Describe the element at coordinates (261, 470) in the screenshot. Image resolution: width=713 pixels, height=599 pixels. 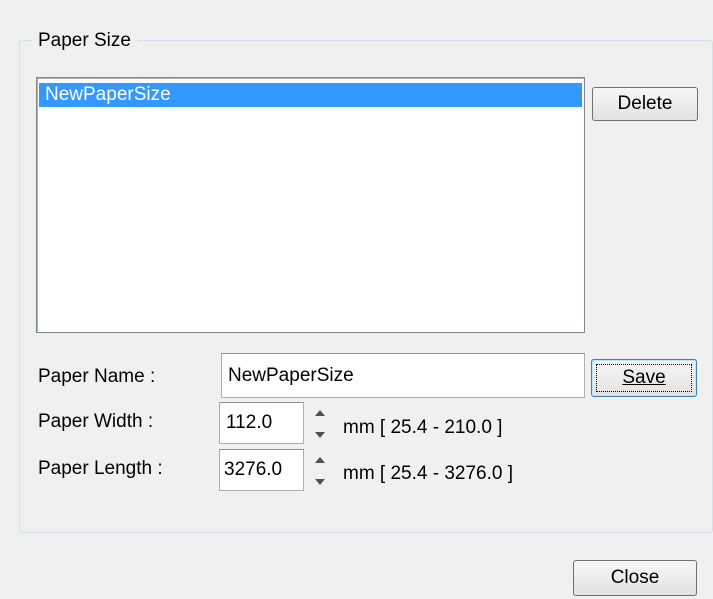
I see `paper-length-input` at that location.